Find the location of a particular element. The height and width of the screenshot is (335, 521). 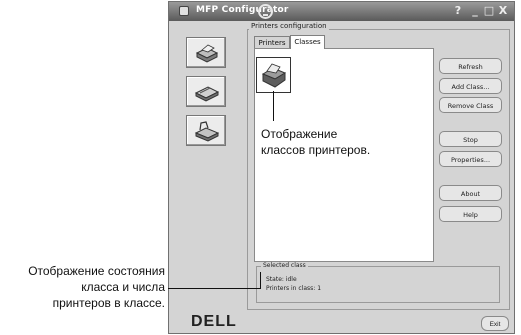

annotation-line: принтеров в классе. is located at coordinates (108, 303).